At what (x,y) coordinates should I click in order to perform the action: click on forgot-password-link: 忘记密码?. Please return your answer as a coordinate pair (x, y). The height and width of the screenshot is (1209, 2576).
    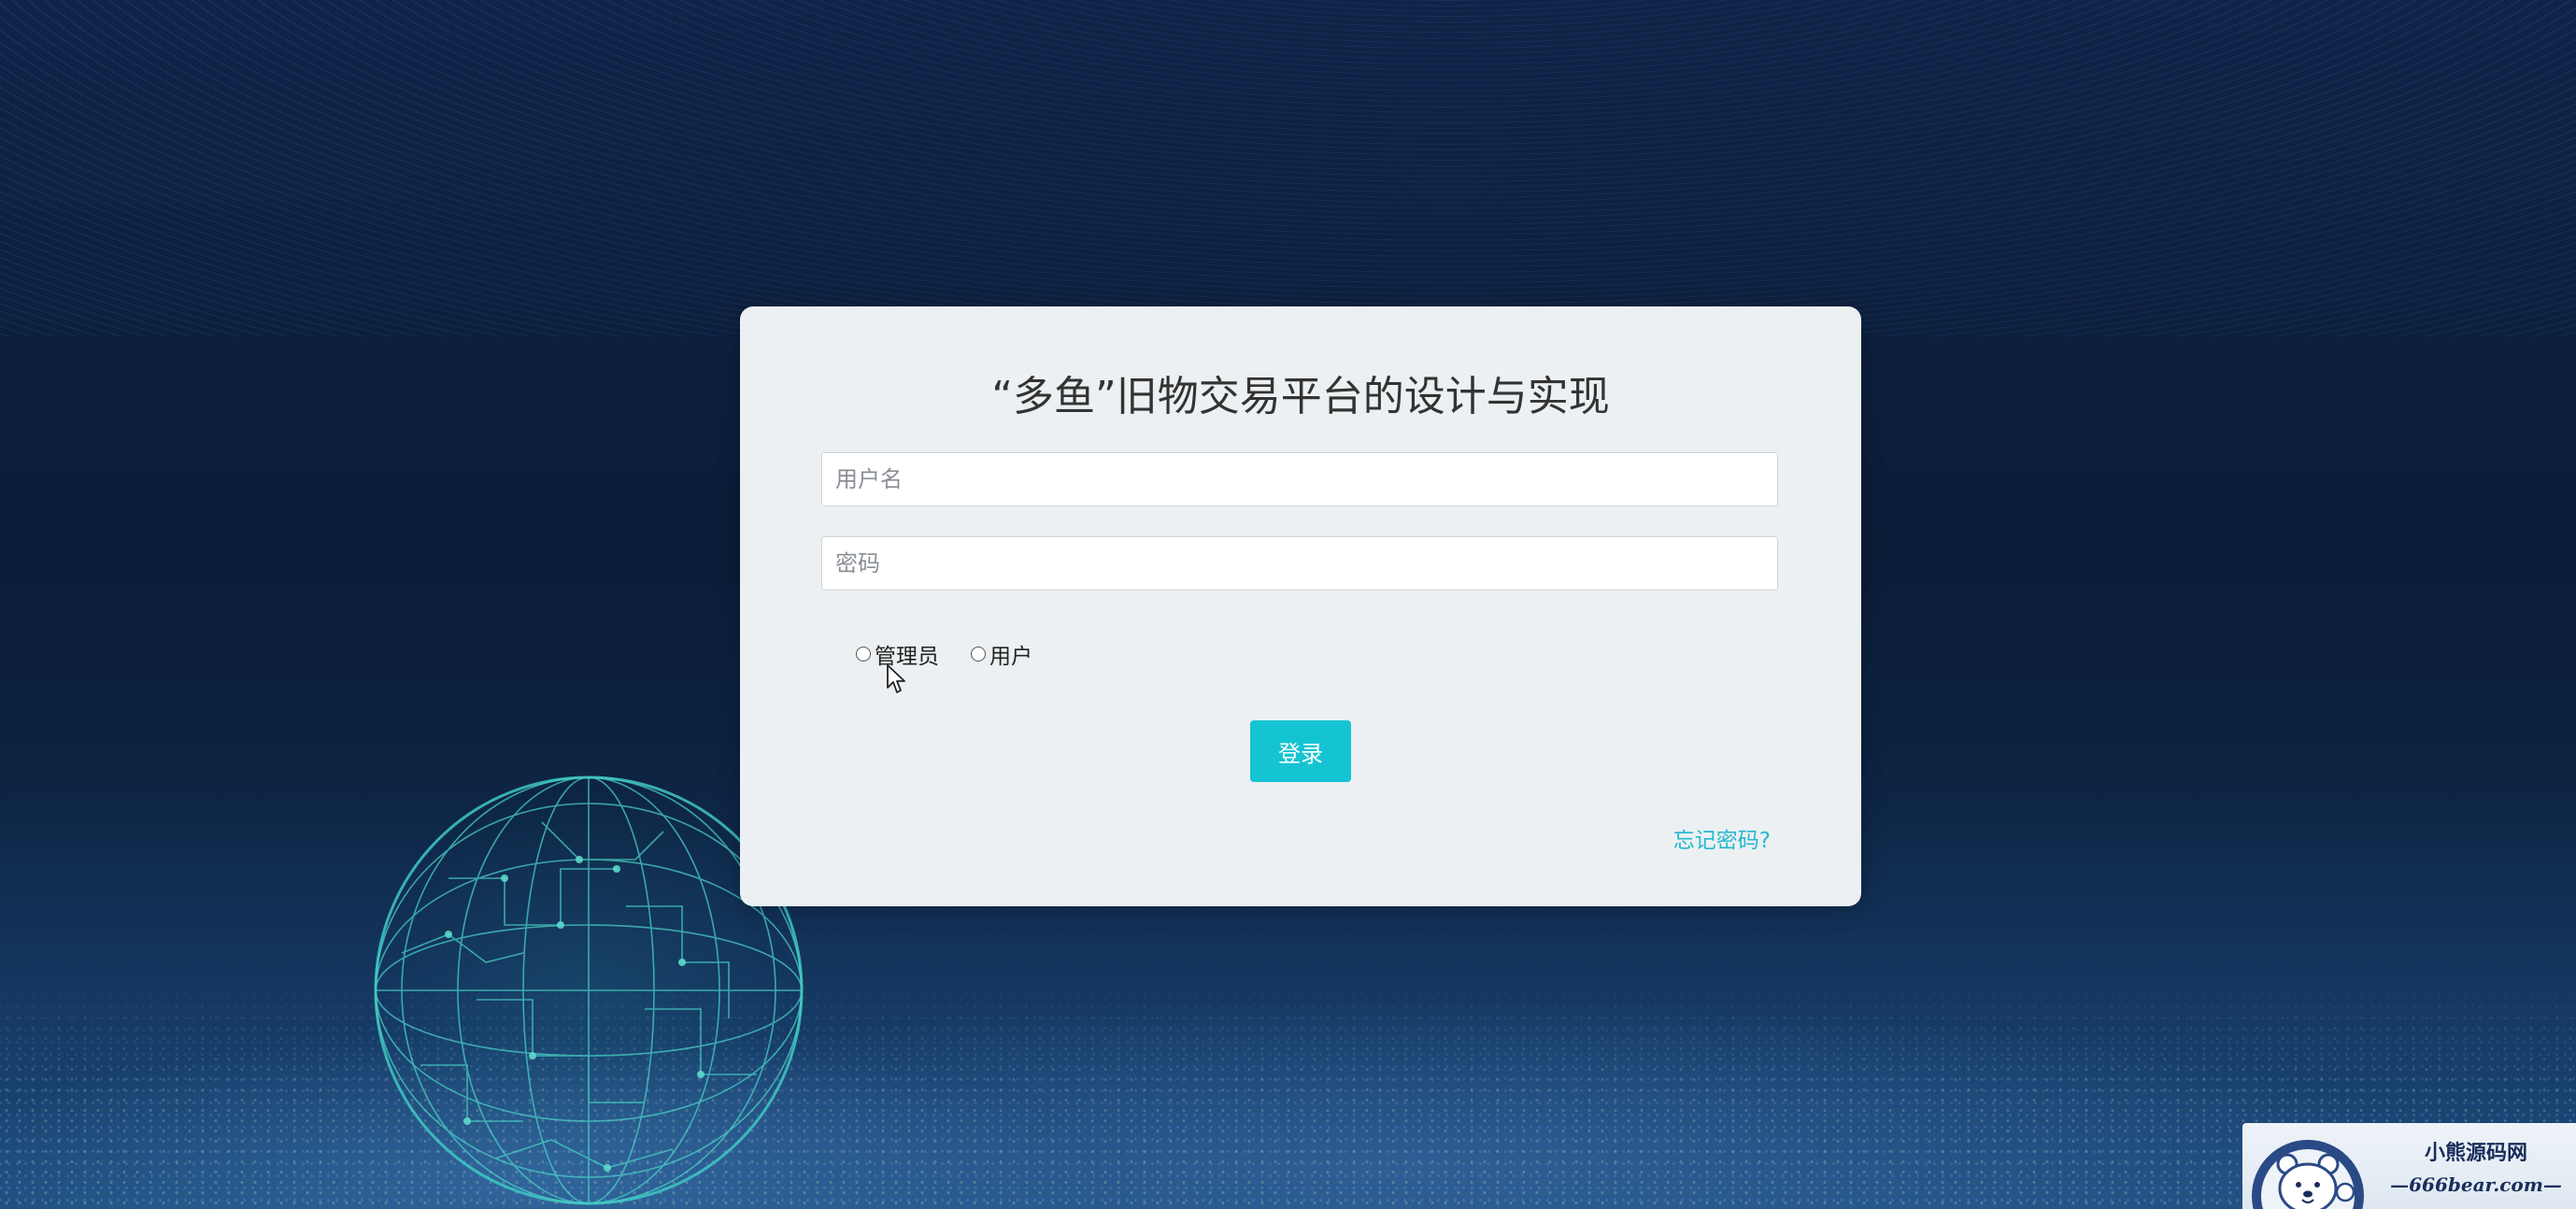
    Looking at the image, I should click on (1722, 838).